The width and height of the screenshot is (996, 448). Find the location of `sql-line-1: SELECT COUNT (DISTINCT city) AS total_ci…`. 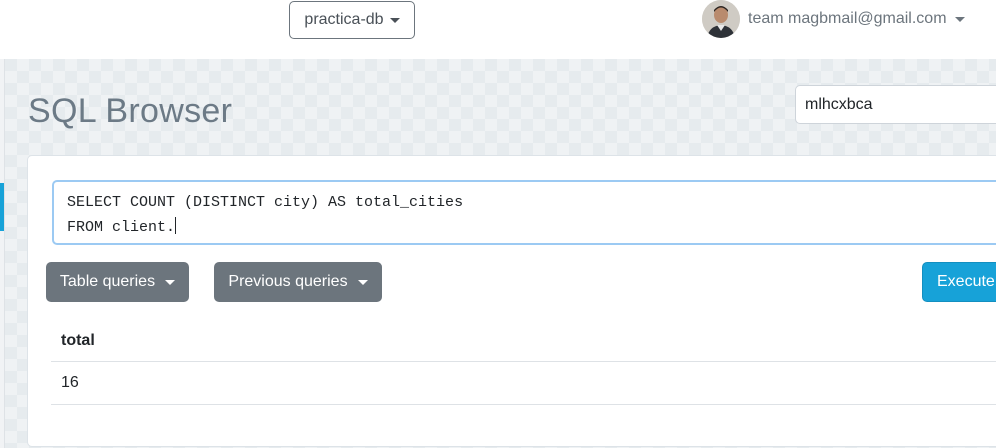

sql-line-1: SELECT COUNT (DISTINCT city) AS total_ci… is located at coordinates (265, 202).